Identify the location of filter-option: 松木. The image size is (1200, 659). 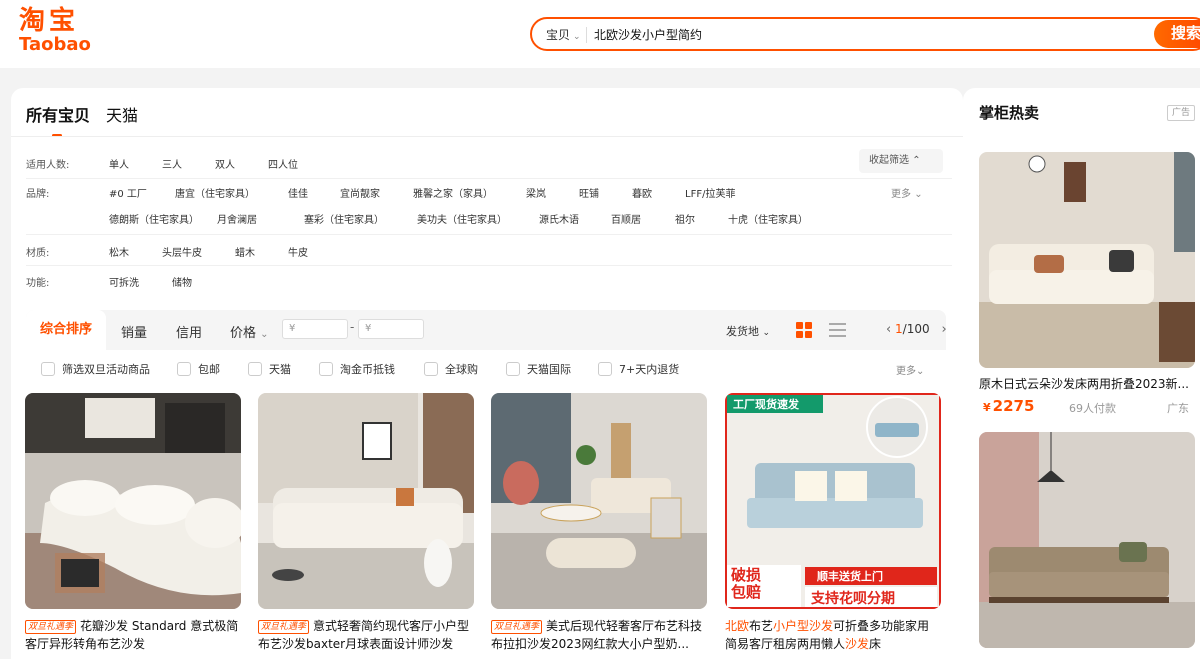
(119, 251).